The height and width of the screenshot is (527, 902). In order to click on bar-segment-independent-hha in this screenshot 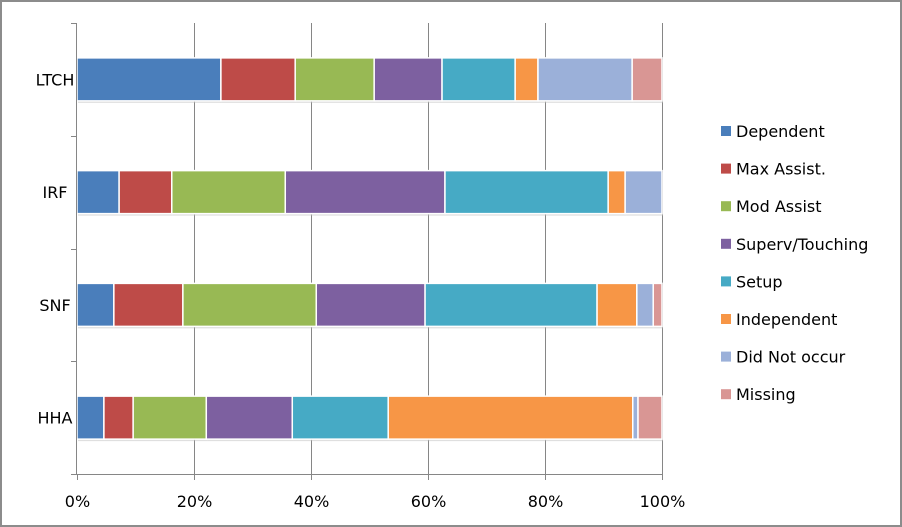, I will do `click(510, 417)`.